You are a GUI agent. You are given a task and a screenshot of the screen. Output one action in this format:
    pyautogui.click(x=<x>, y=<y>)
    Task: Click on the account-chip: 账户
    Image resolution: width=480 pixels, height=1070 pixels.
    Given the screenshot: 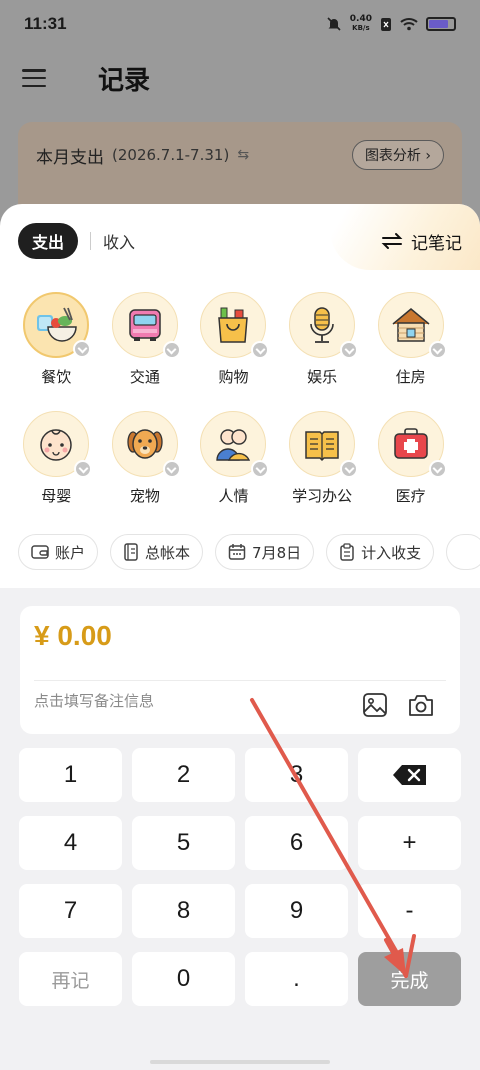 What is the action you would take?
    pyautogui.click(x=58, y=552)
    